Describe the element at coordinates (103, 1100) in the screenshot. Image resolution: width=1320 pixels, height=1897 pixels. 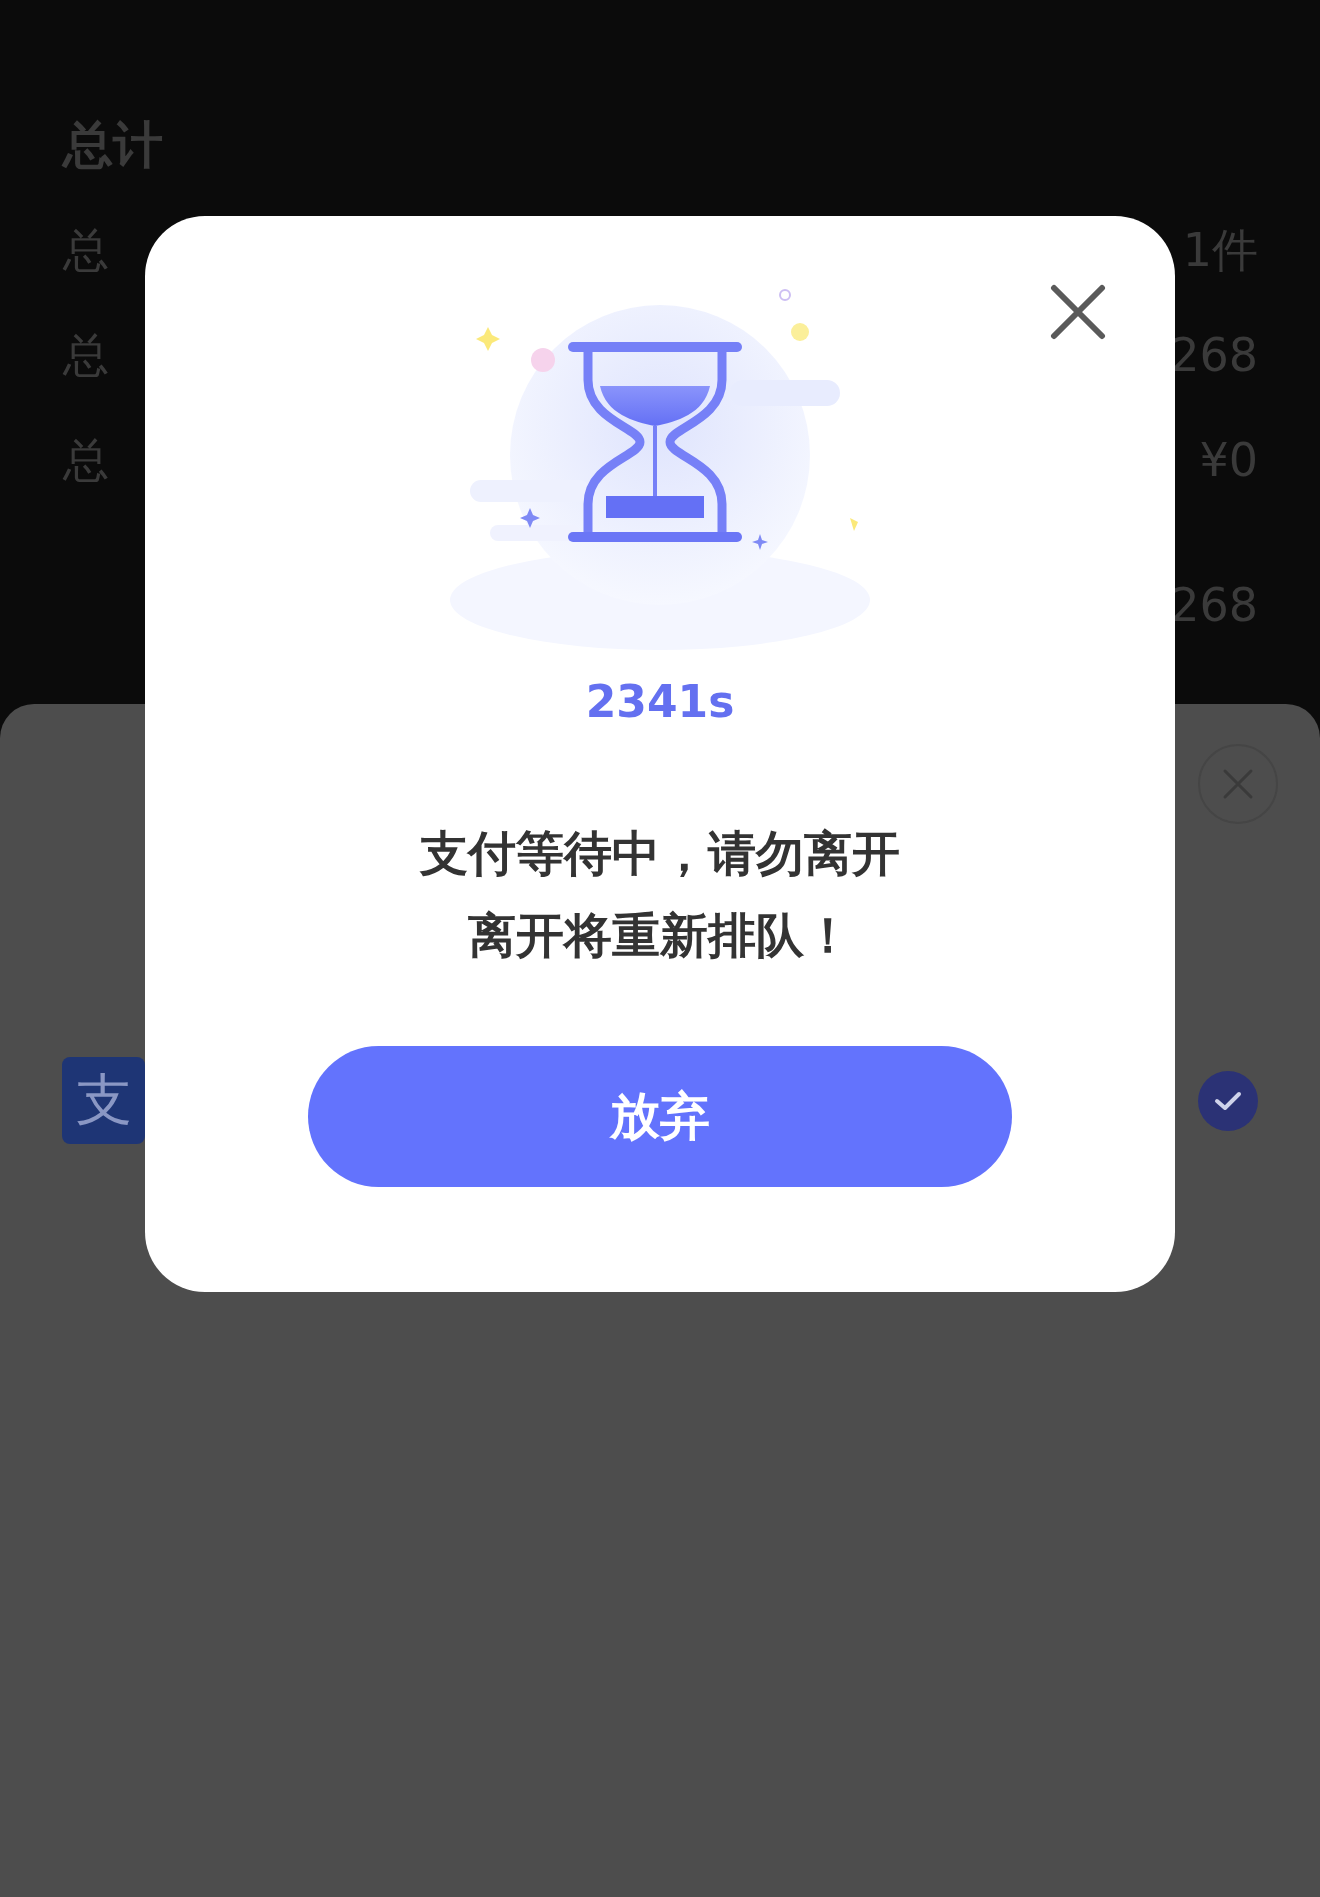
I see `payment-logo: 支` at that location.